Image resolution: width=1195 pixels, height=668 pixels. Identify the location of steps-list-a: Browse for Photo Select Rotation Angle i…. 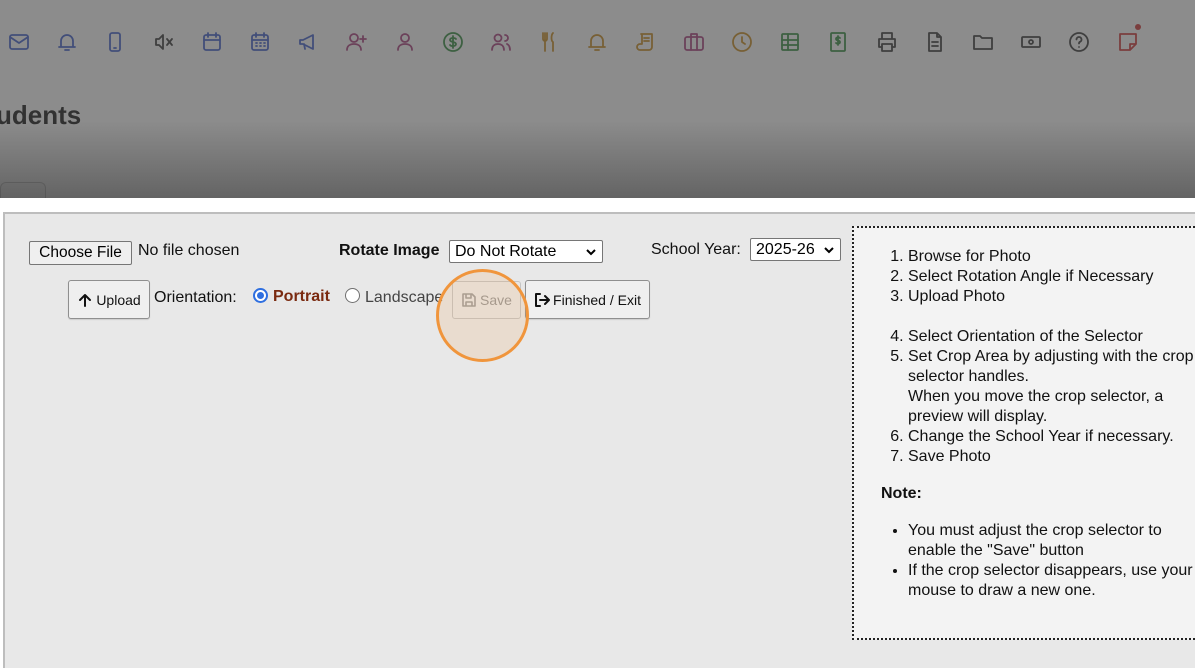
(1024, 267).